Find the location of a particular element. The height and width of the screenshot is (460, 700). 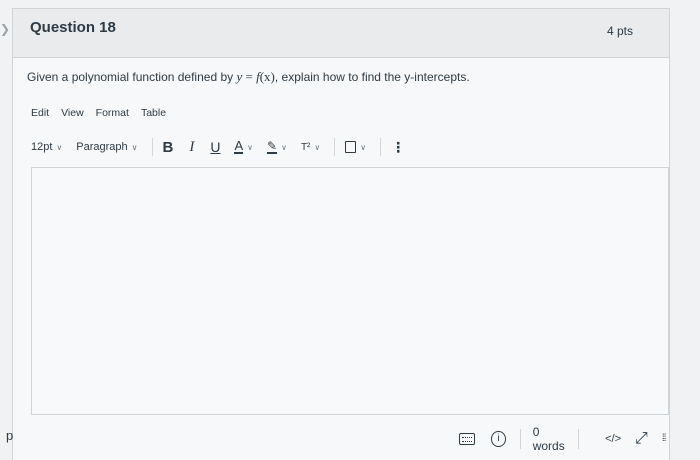

document-image-icon is located at coordinates (351, 147).